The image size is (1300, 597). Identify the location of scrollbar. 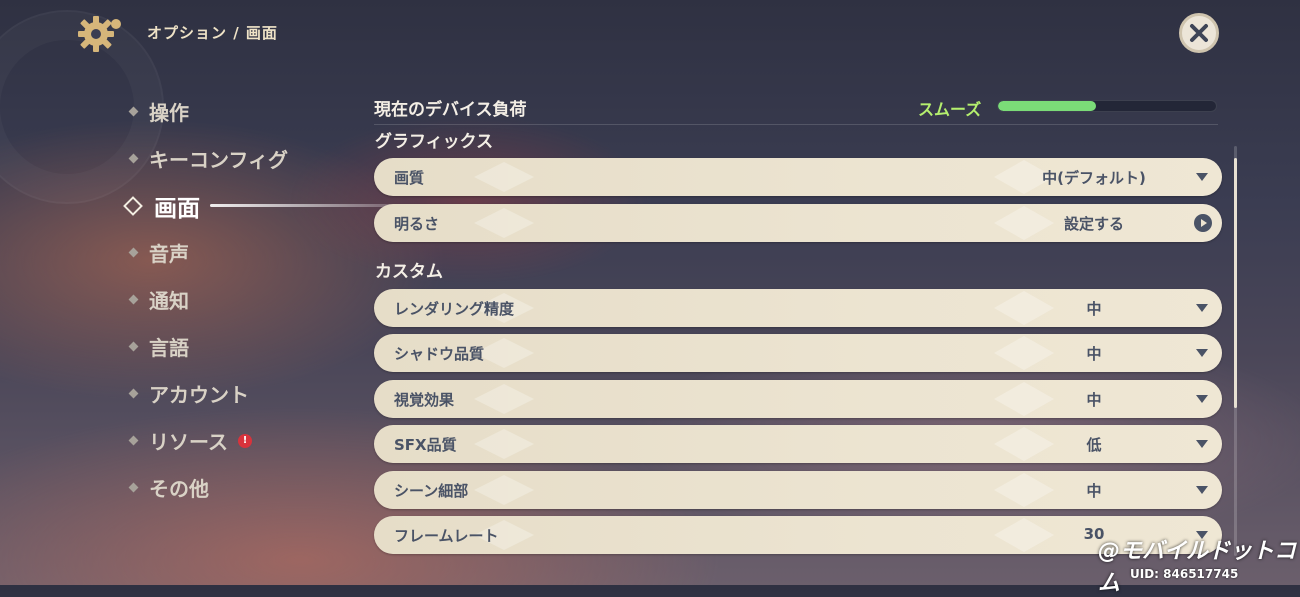
(1235, 351).